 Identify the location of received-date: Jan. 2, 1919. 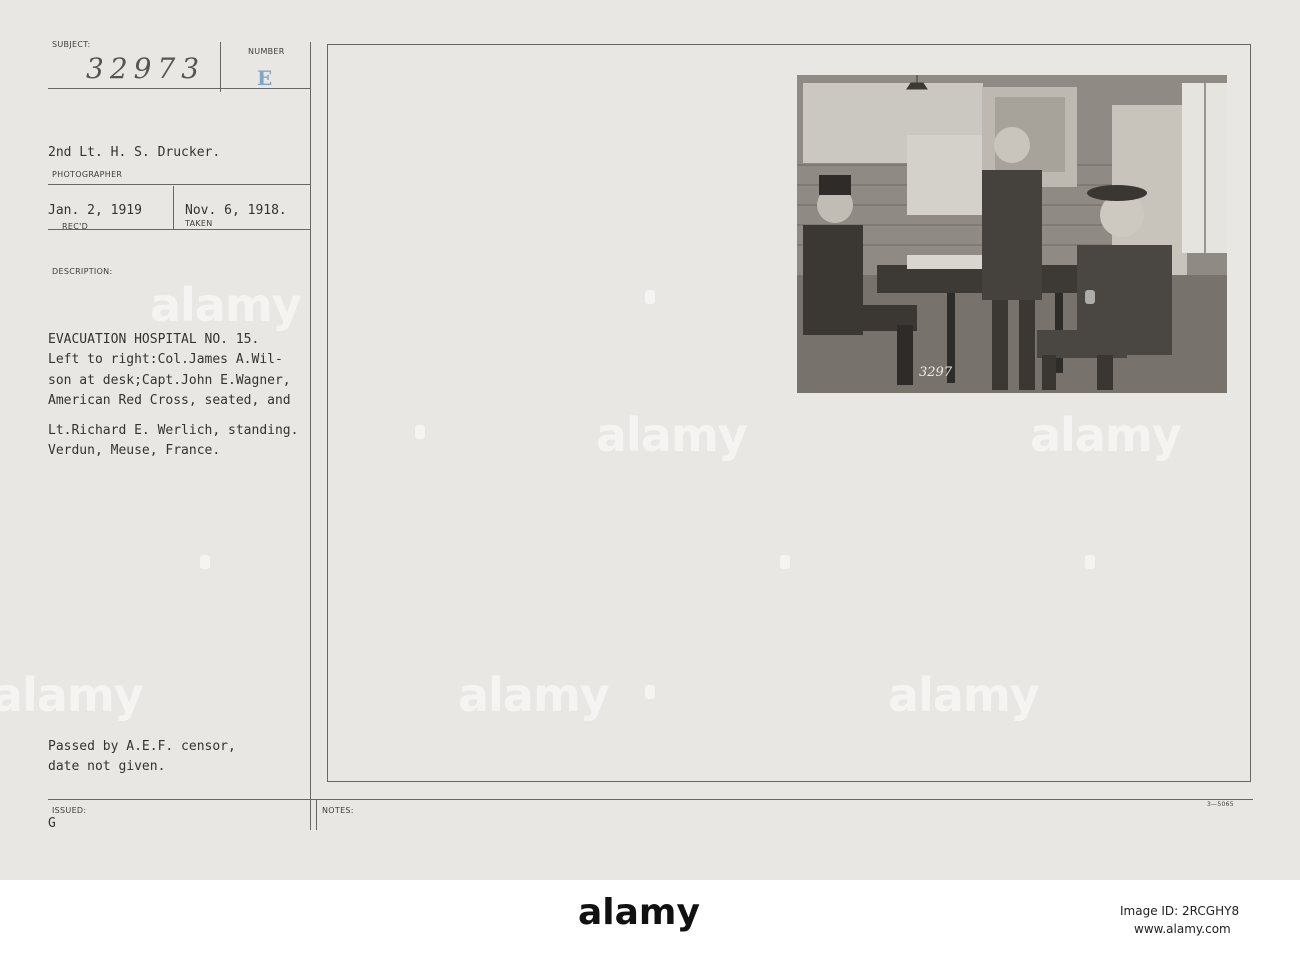
(95, 210).